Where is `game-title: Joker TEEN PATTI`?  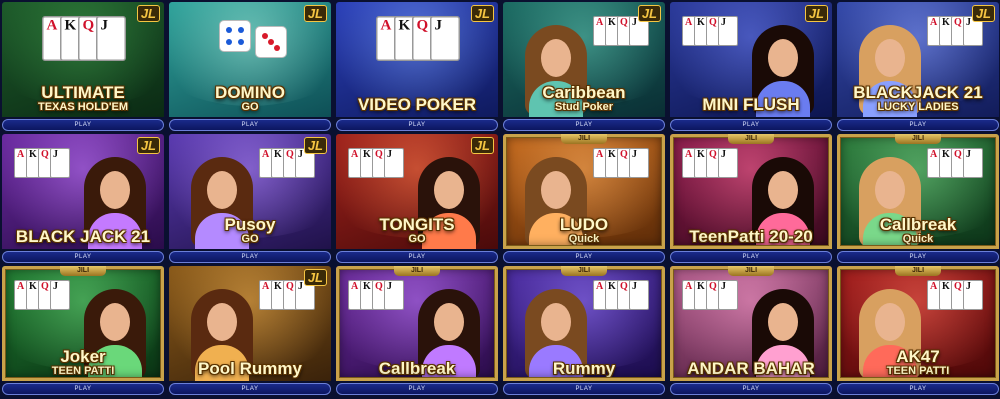
game-title: Joker TEEN PATTI is located at coordinates (83, 362).